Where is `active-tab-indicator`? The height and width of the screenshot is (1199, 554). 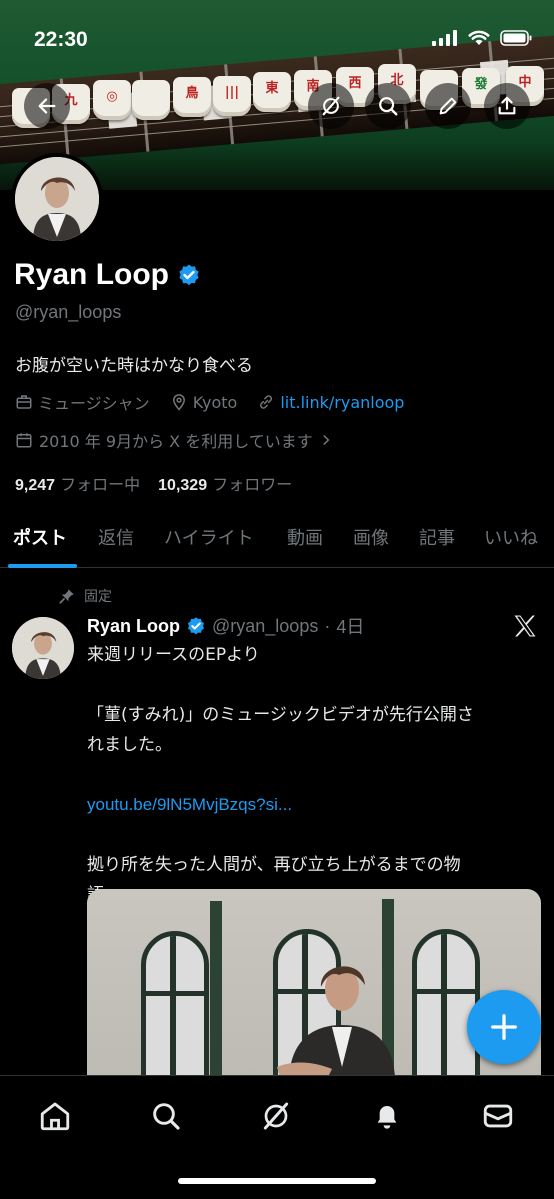 active-tab-indicator is located at coordinates (42, 566).